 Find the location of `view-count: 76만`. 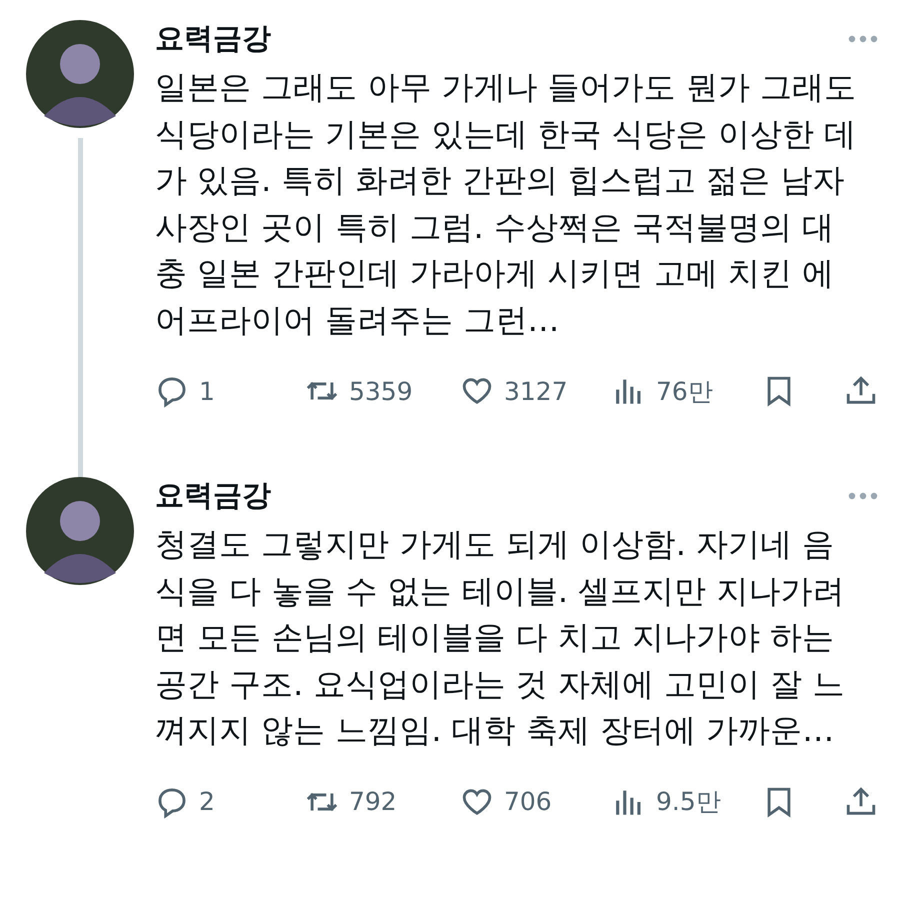

view-count: 76만 is located at coordinates (684, 392).